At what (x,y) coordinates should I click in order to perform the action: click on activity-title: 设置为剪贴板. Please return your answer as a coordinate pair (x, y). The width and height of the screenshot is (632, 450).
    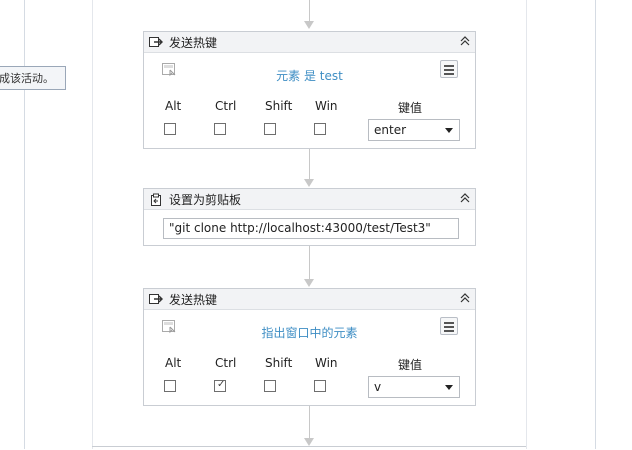
    Looking at the image, I should click on (205, 199).